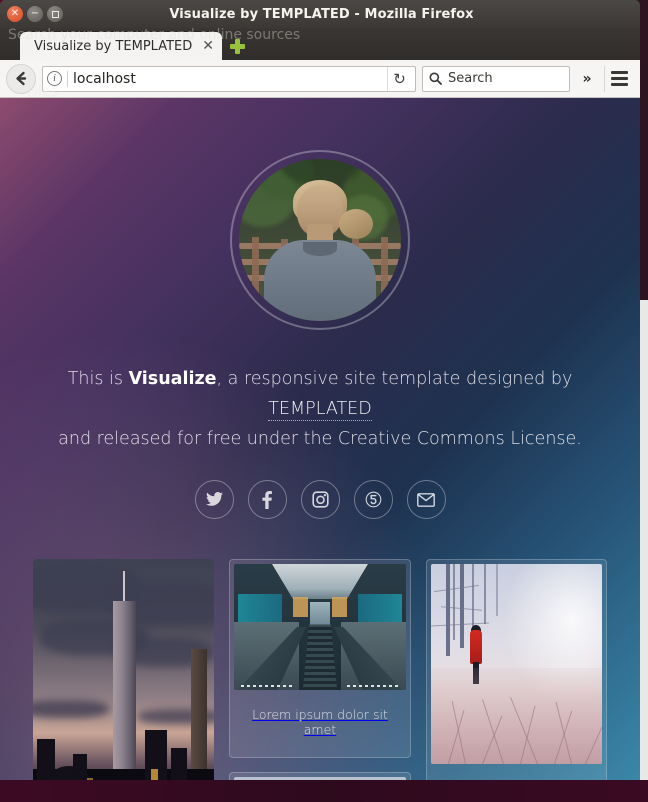  I want to click on avatar-ring, so click(320, 240).